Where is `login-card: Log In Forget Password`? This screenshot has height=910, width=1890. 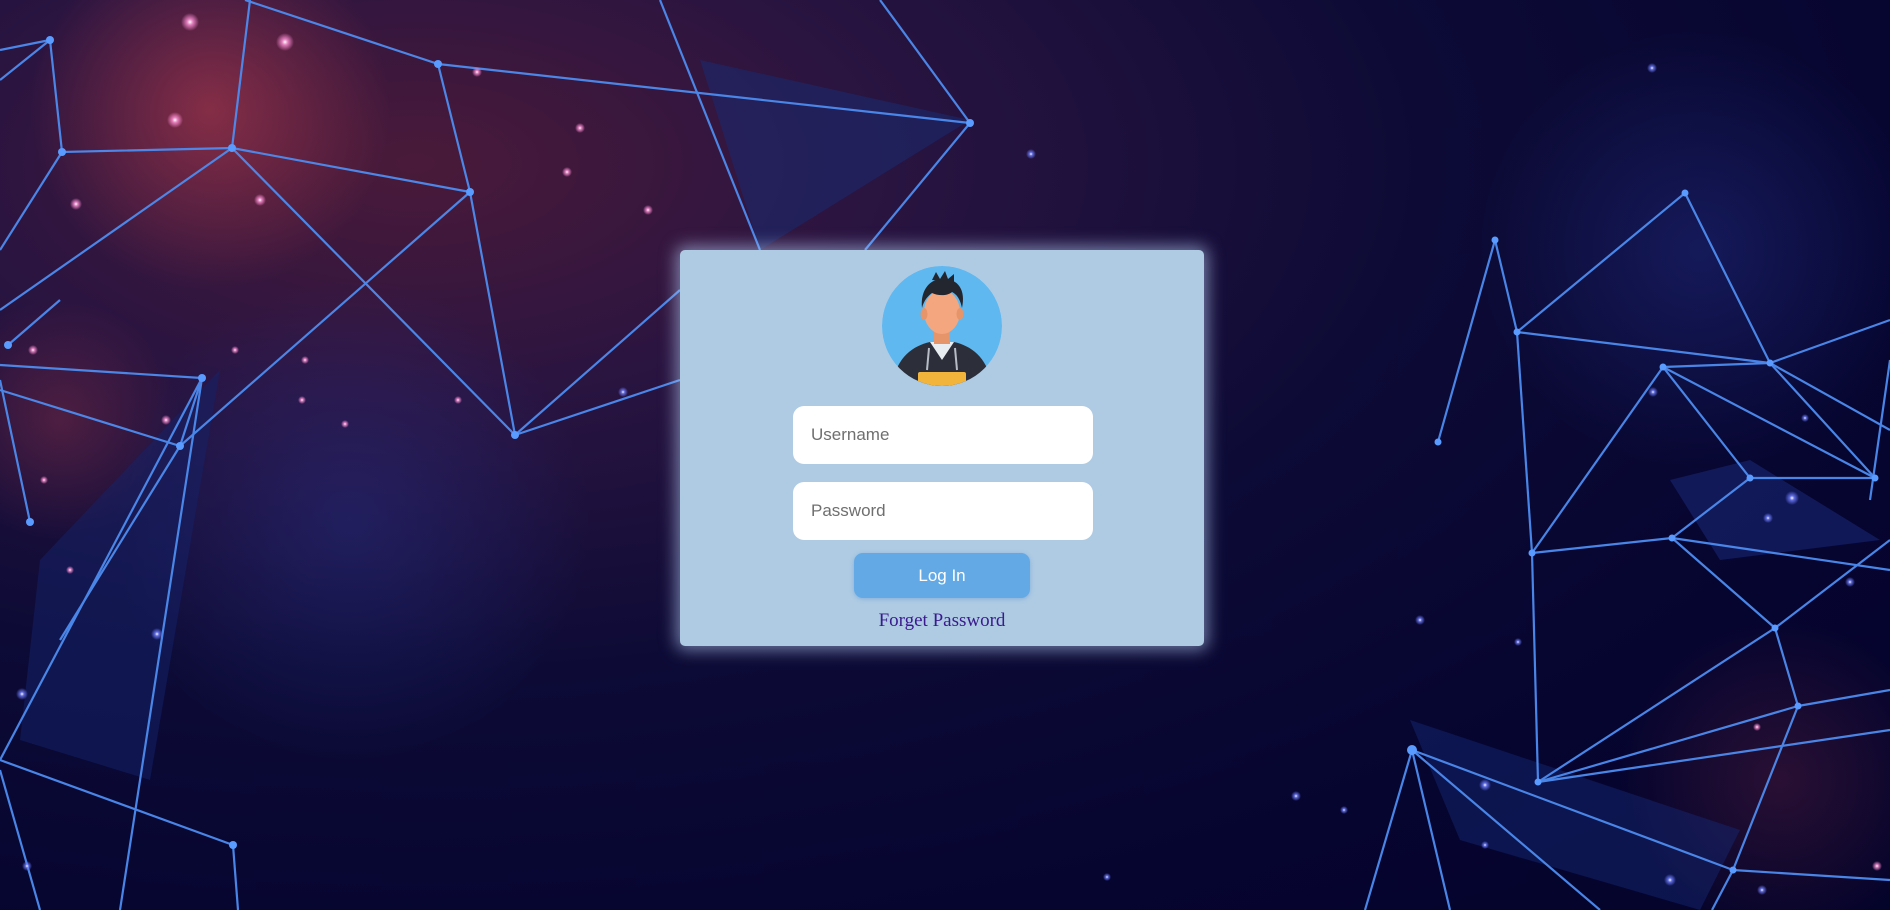 login-card: Log In Forget Password is located at coordinates (942, 448).